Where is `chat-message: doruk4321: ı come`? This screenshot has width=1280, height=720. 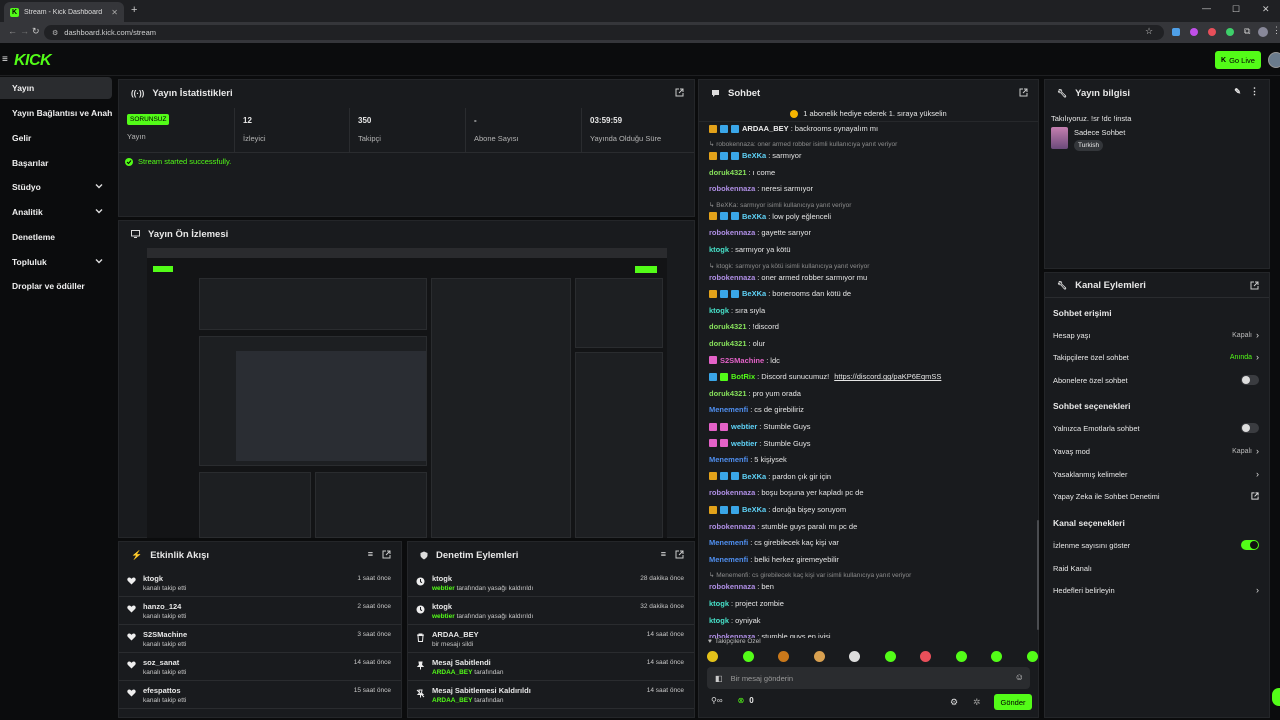 chat-message: doruk4321: ı come is located at coordinates (742, 172).